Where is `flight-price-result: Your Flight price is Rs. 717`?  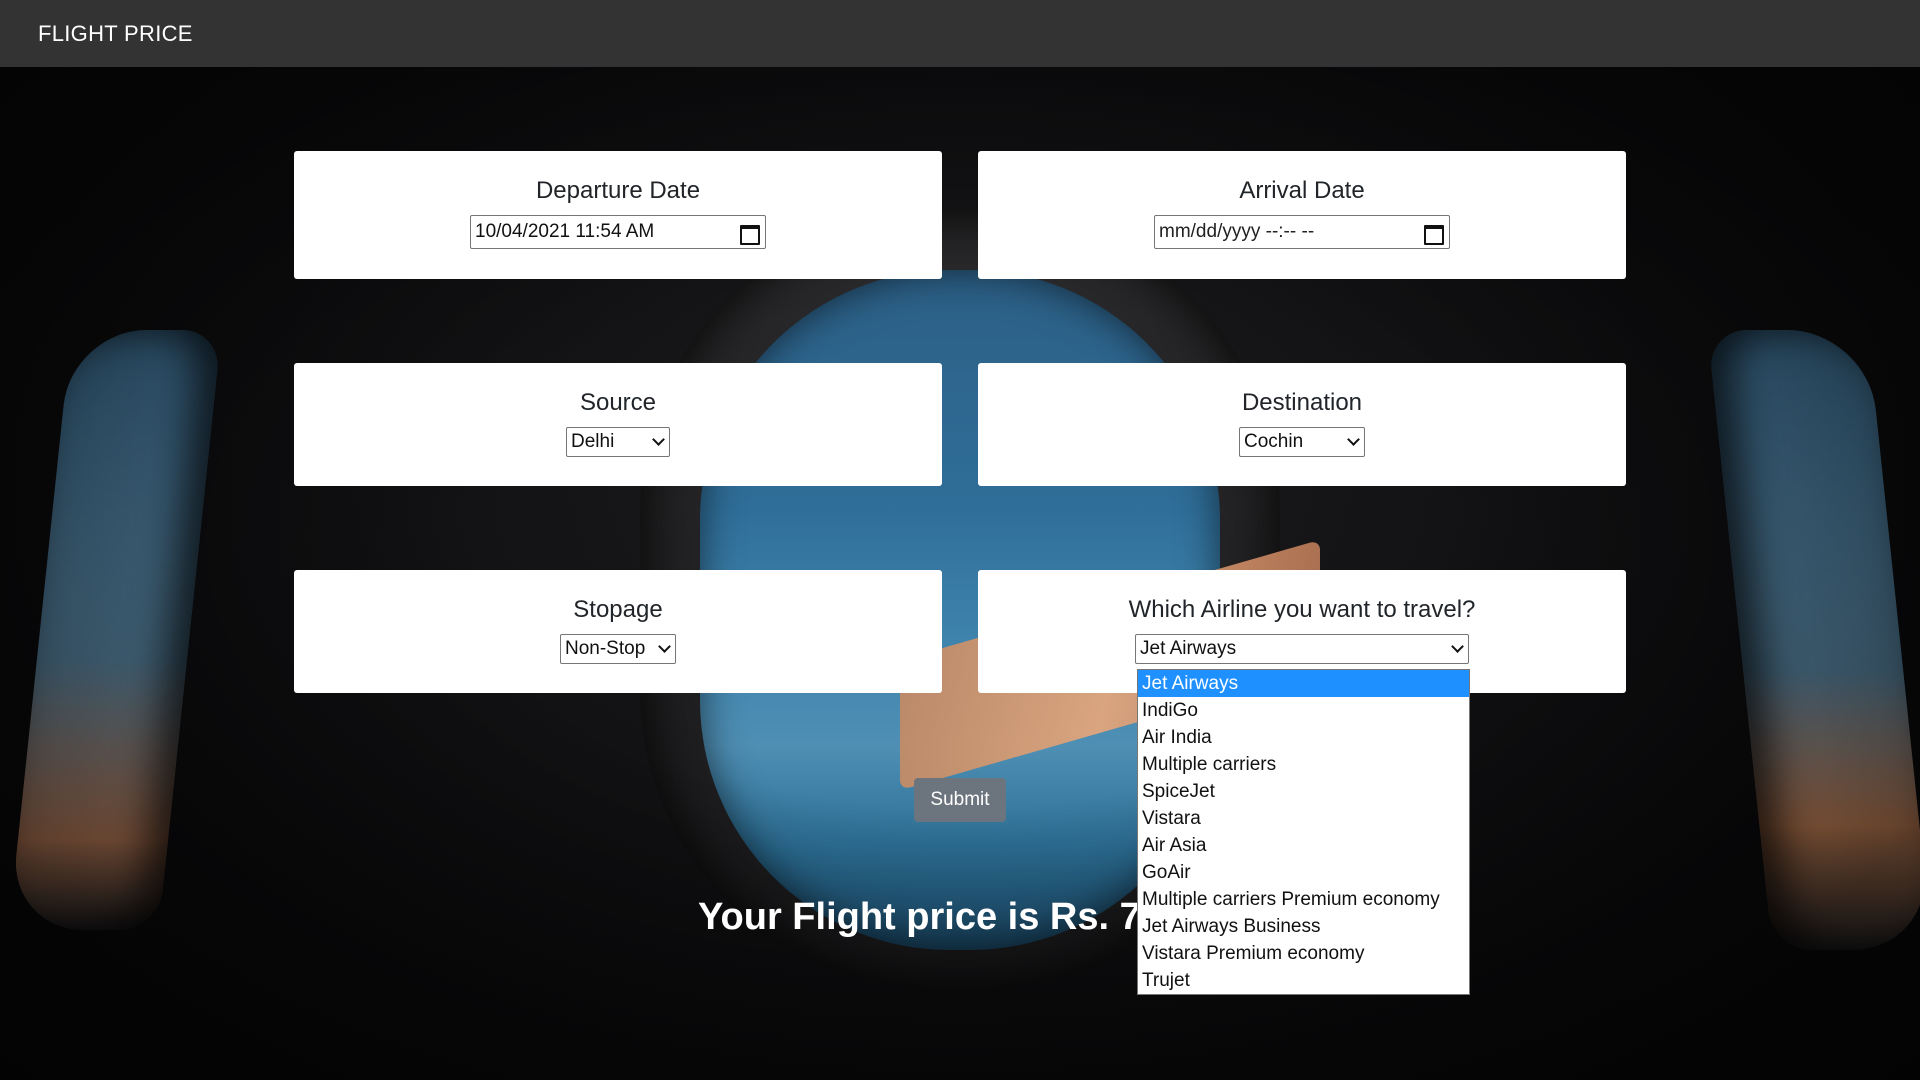 flight-price-result: Your Flight price is Rs. 717 is located at coordinates (918, 917).